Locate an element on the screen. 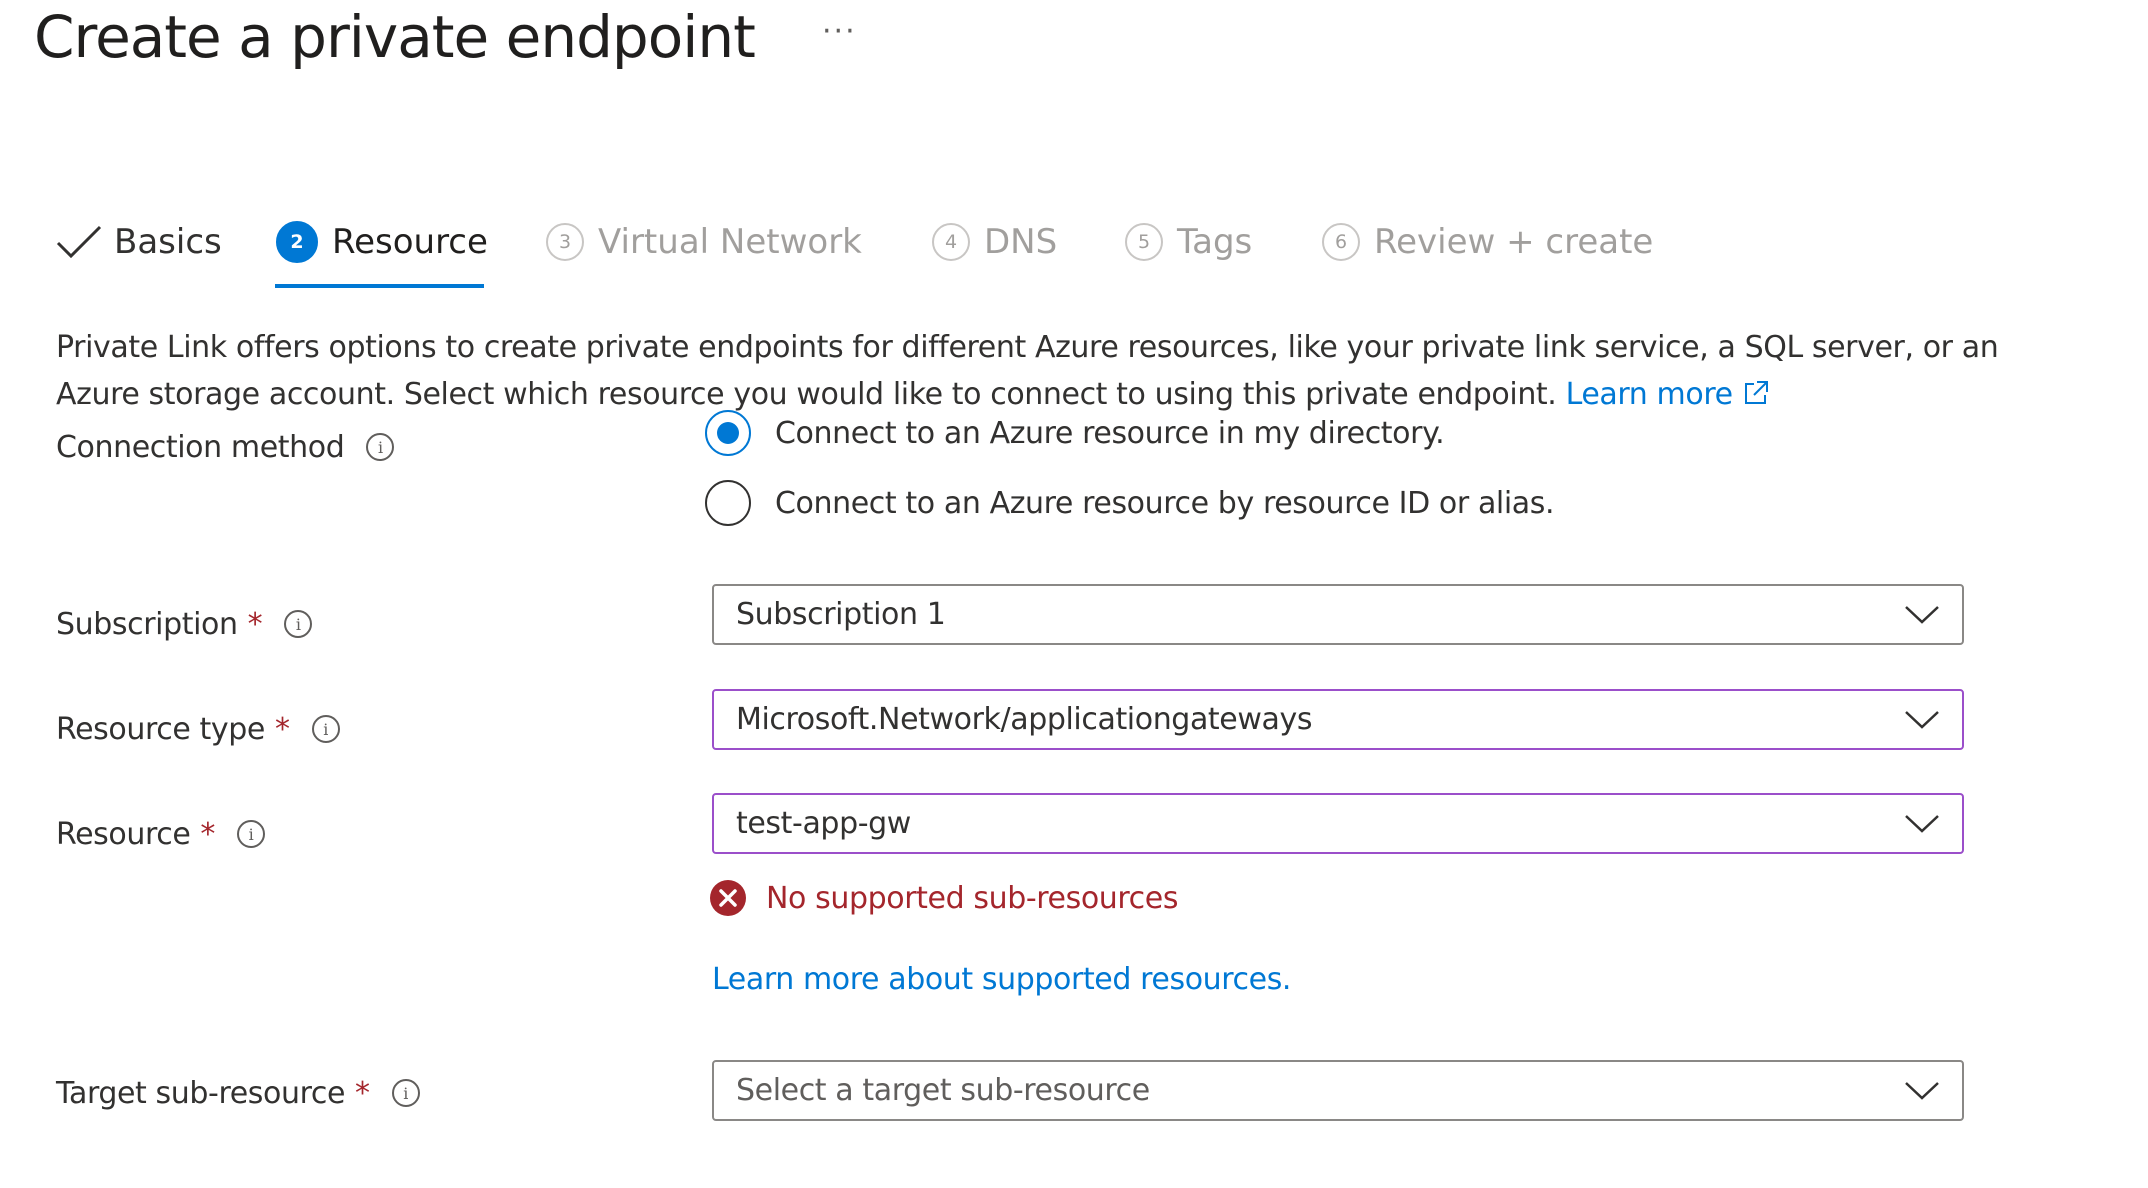  tab-tags: 5 Tags is located at coordinates (1188, 242).